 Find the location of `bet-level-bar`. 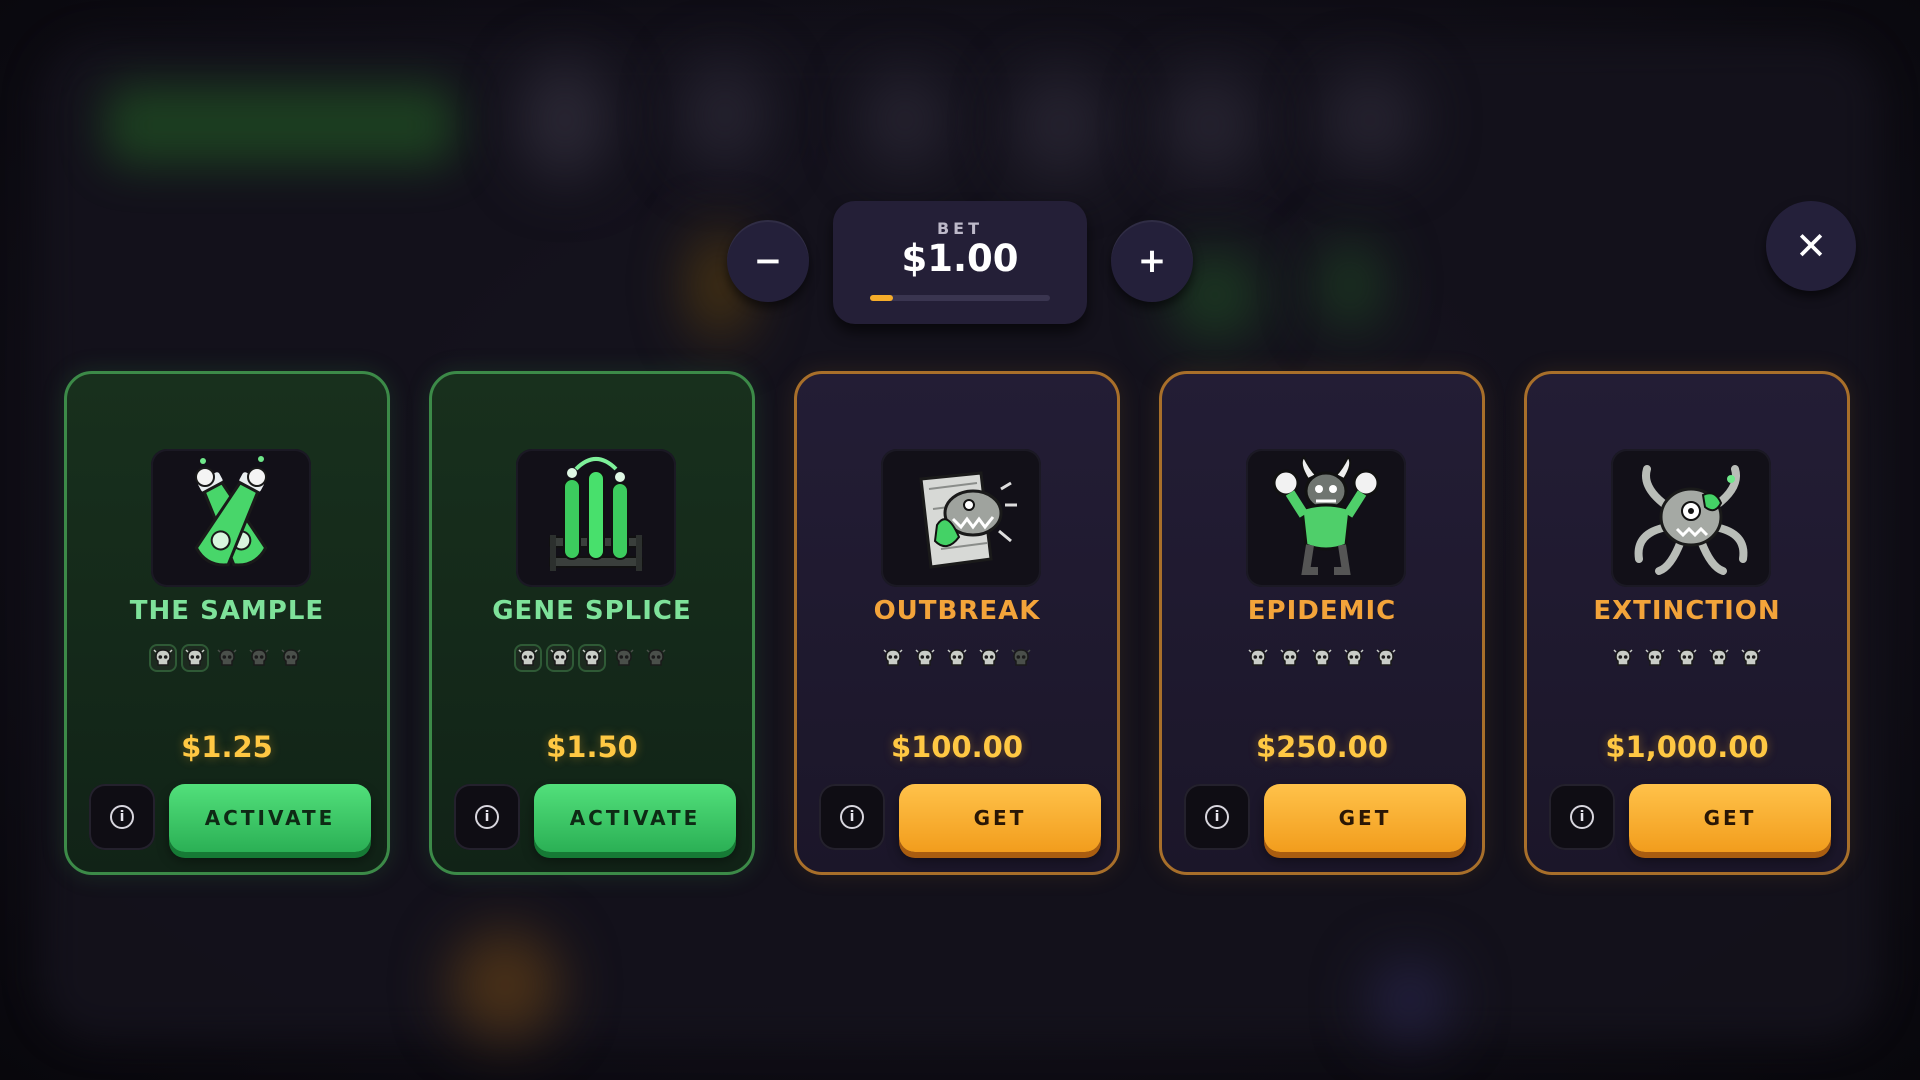

bet-level-bar is located at coordinates (960, 298).